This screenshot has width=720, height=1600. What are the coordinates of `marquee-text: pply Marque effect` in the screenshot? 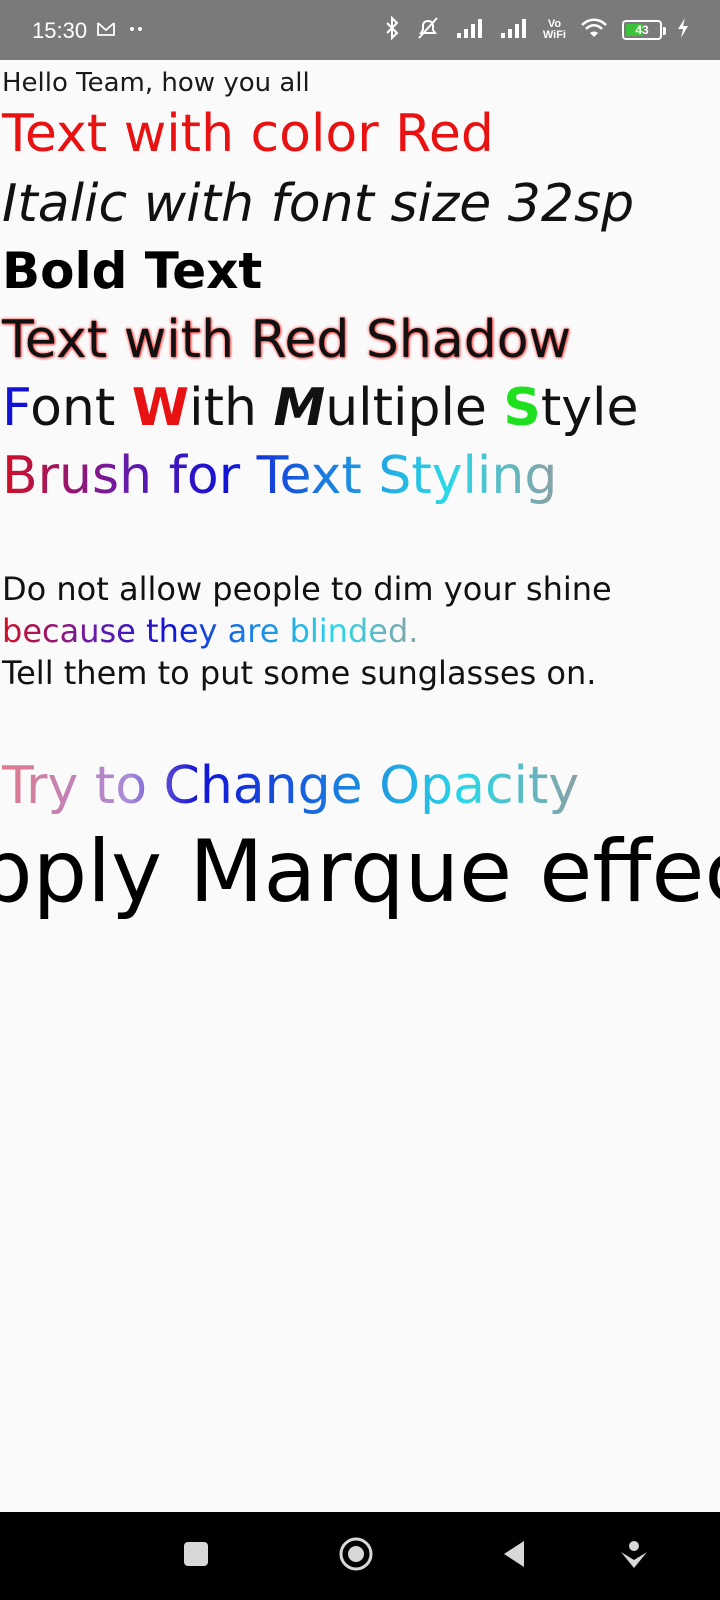 It's located at (360, 872).